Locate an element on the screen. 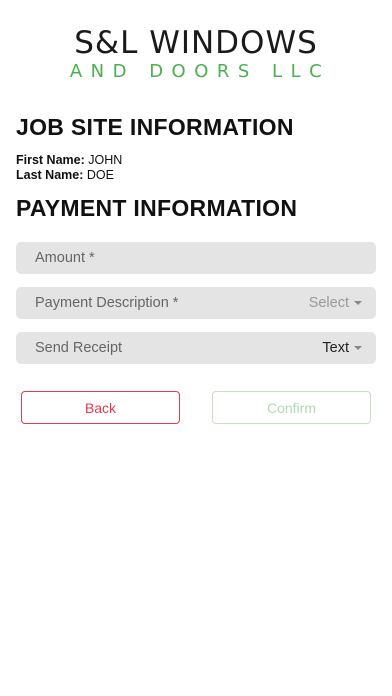 This screenshot has width=392, height=696. amount-input: Amount * is located at coordinates (196, 258).